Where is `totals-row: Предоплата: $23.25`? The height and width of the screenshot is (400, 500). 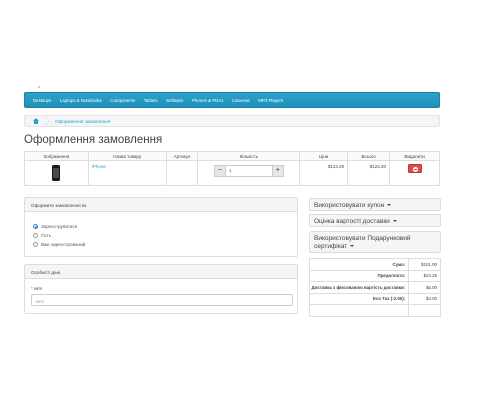
totals-row: Предоплата: $23.25 is located at coordinates (374, 275).